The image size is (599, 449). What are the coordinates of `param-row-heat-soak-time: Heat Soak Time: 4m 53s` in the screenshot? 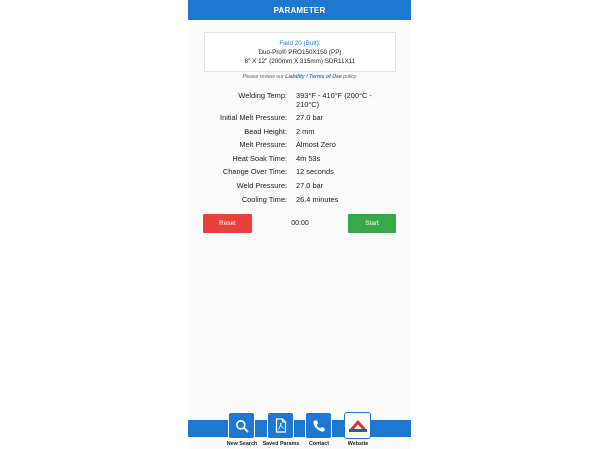 It's located at (299, 161).